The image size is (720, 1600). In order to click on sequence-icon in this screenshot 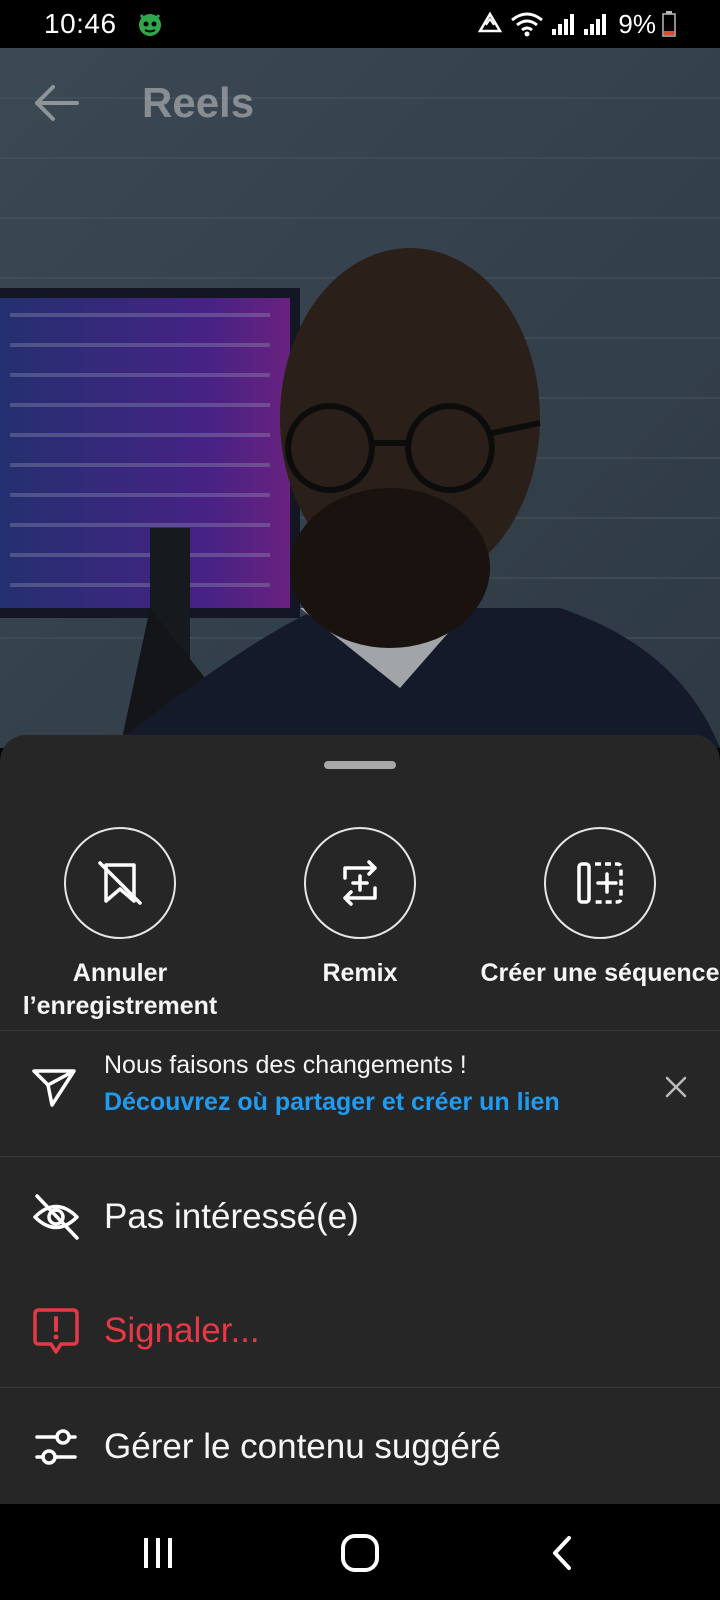, I will do `click(600, 883)`.